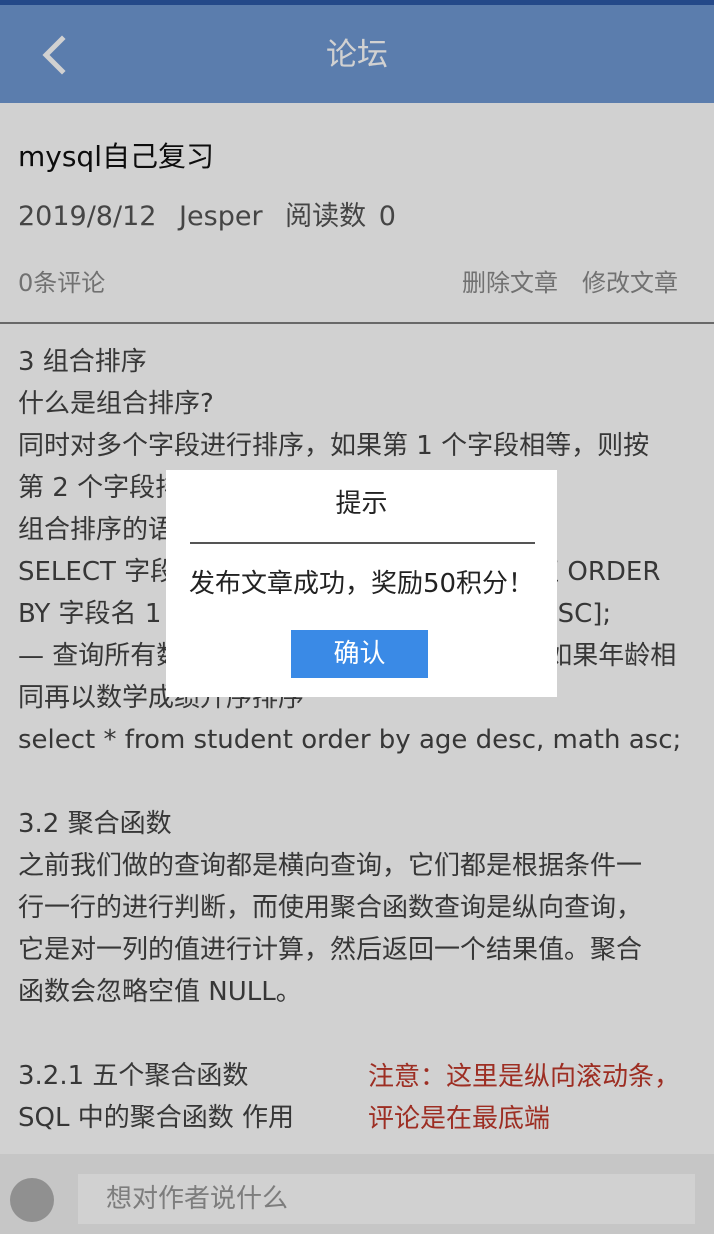  What do you see at coordinates (361, 504) in the screenshot?
I see `dialog-title: 提示` at bounding box center [361, 504].